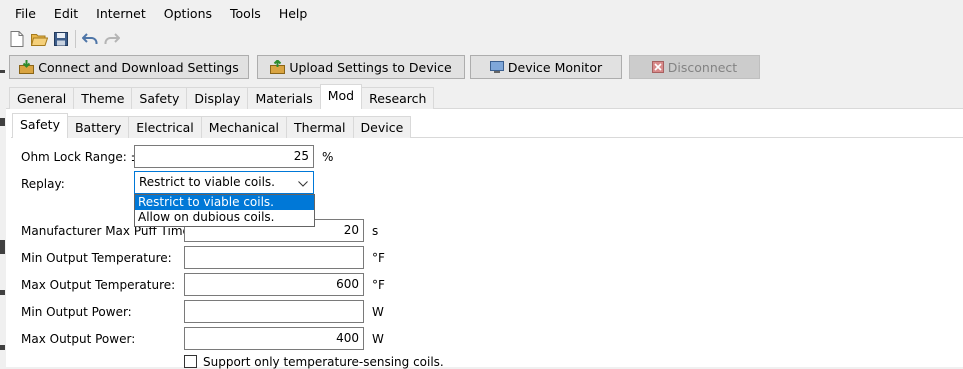 This screenshot has height=369, width=963. Describe the element at coordinates (496, 67) in the screenshot. I see `monitor-icon` at that location.